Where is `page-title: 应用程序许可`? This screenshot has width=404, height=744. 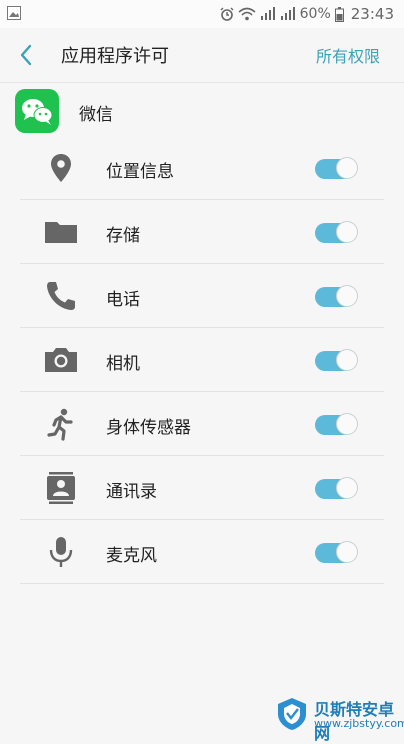 page-title: 应用程序许可 is located at coordinates (115, 56).